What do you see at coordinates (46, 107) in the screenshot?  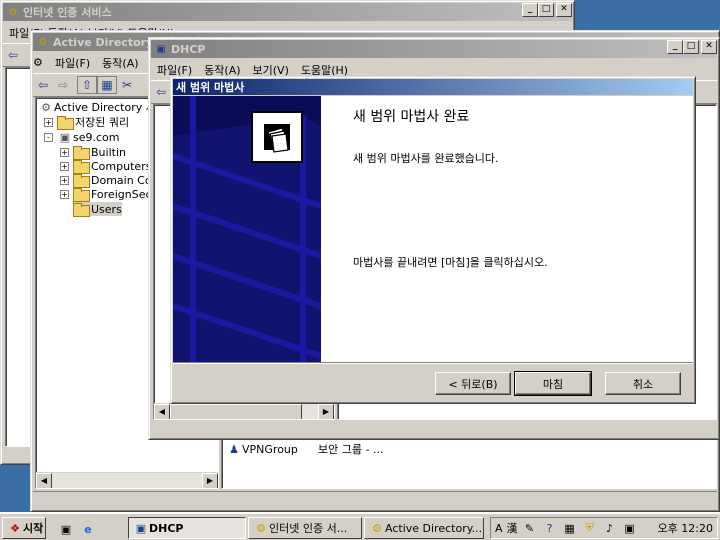 I see `ad-root-icon: ⚙` at bounding box center [46, 107].